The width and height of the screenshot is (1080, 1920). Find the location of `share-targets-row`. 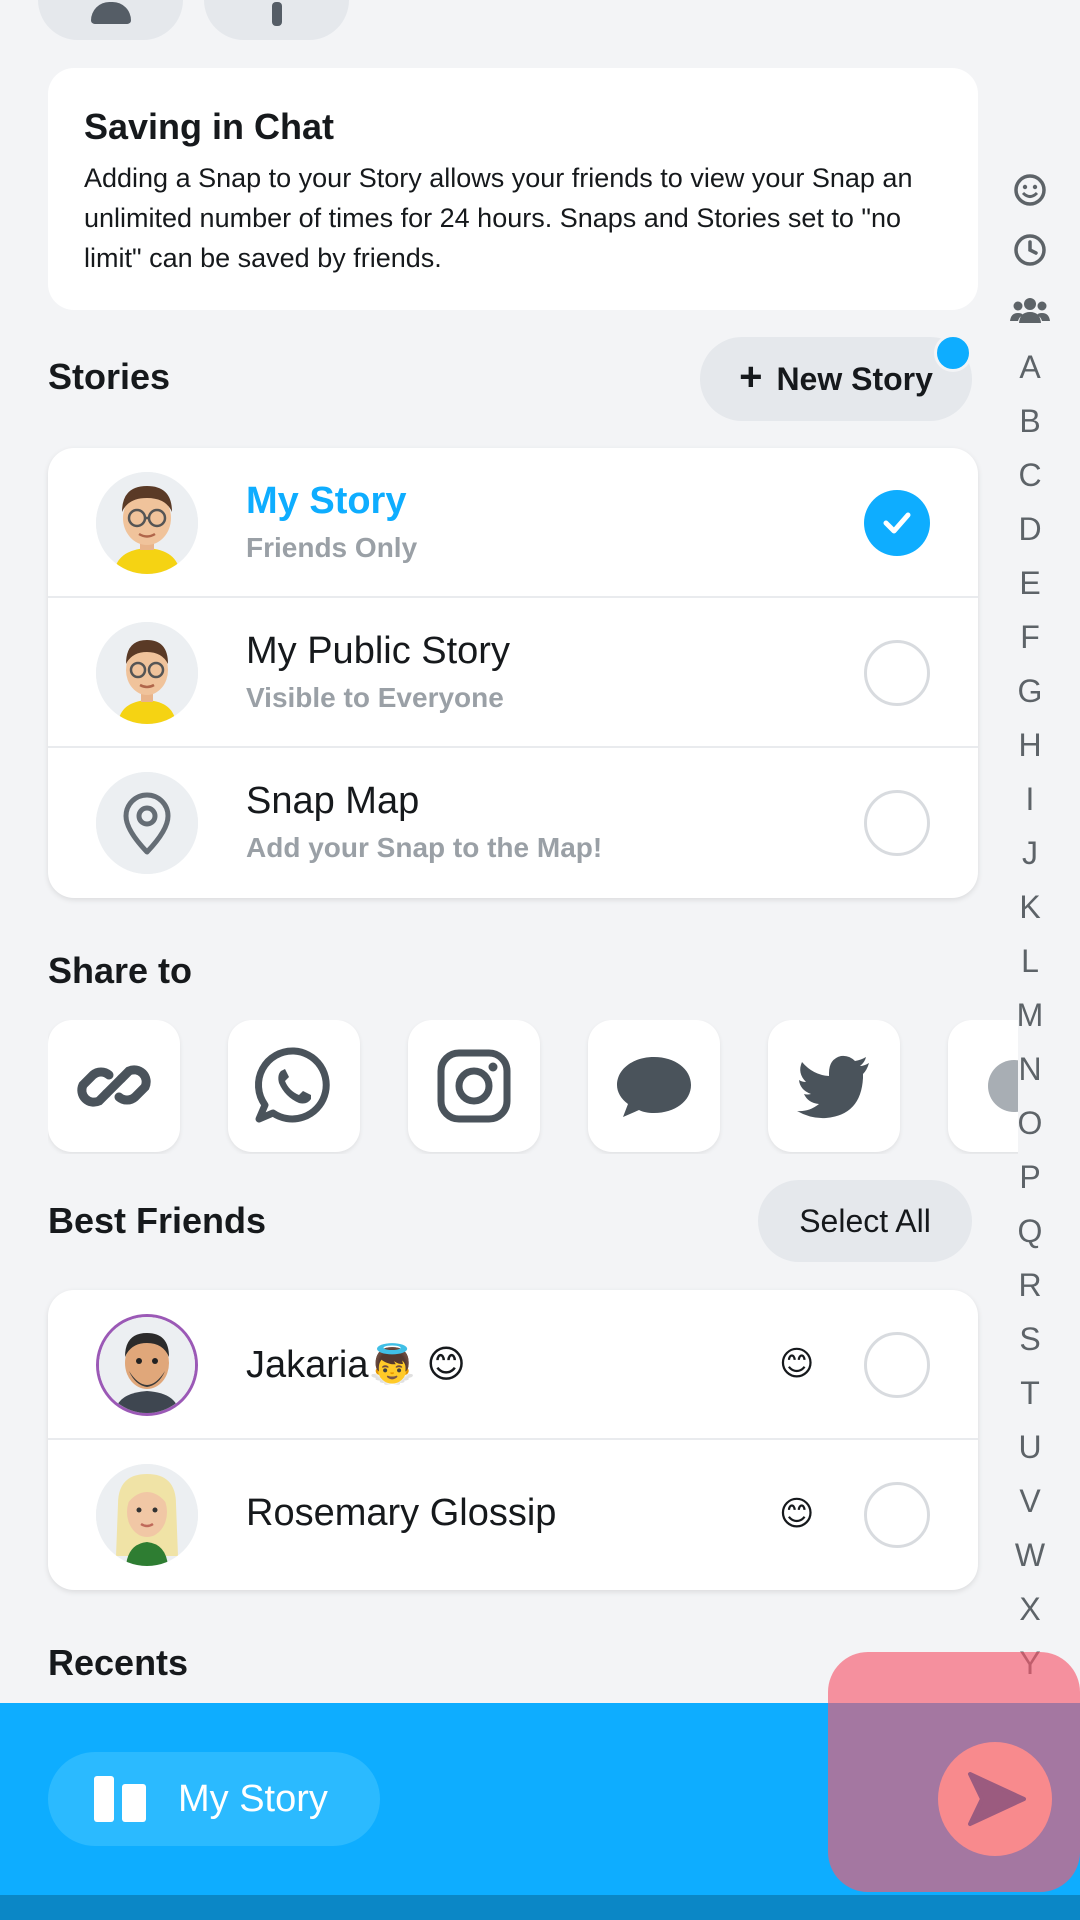

share-targets-row is located at coordinates (533, 1087).